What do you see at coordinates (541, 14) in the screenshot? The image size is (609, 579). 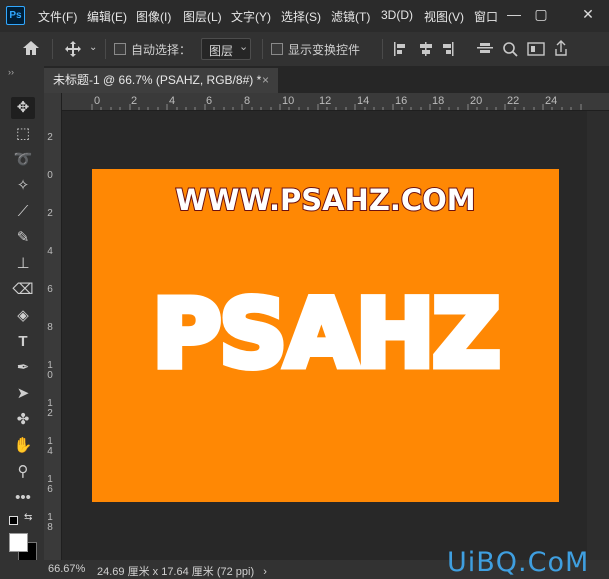 I see `maximize-icon: ▢` at bounding box center [541, 14].